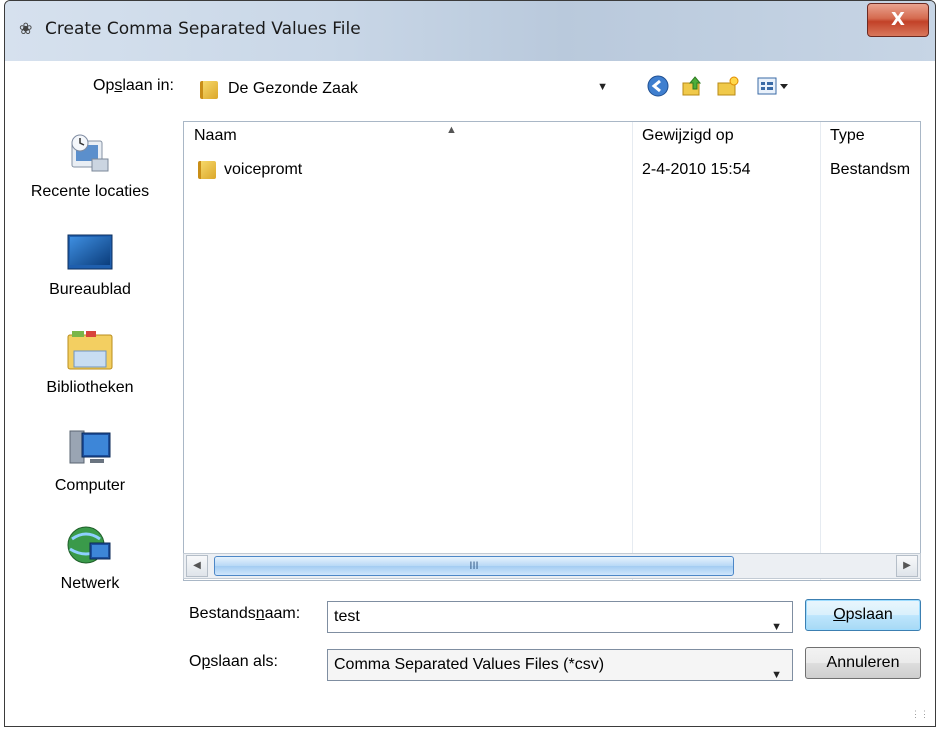 This screenshot has height=731, width=941. Describe the element at coordinates (863, 615) in the screenshot. I see `save-button: Opslaan` at that location.